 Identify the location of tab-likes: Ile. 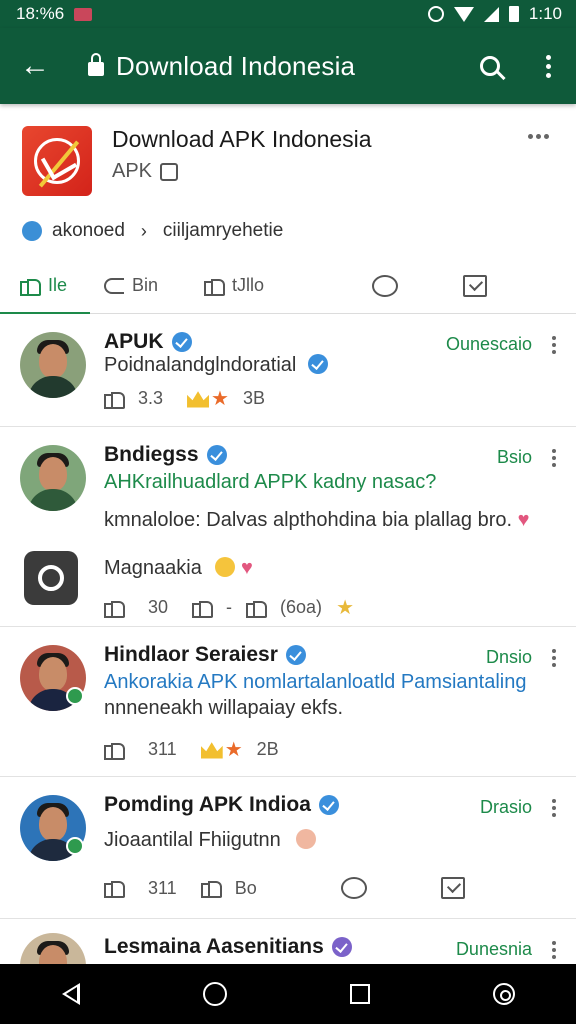
(45, 286).